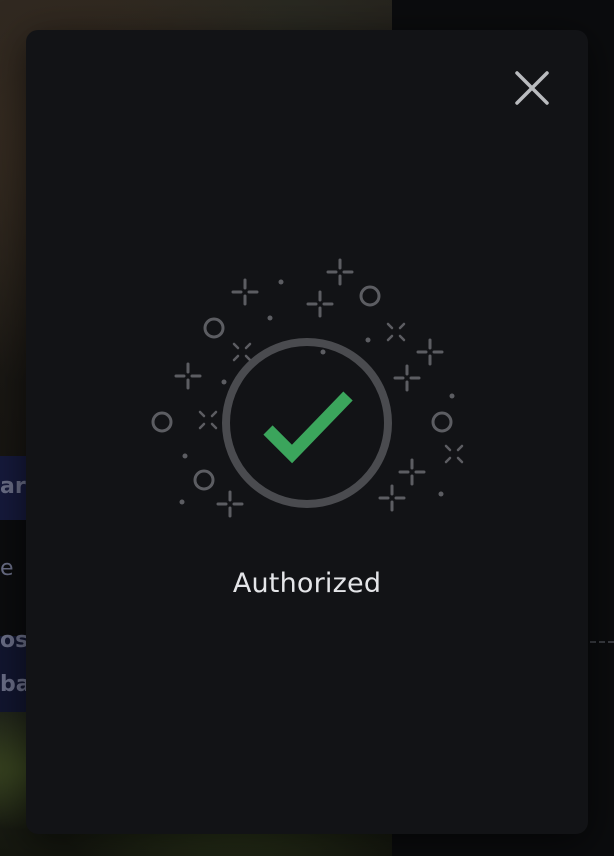 This screenshot has height=856, width=614. What do you see at coordinates (13, 486) in the screenshot?
I see `background-text: ar` at bounding box center [13, 486].